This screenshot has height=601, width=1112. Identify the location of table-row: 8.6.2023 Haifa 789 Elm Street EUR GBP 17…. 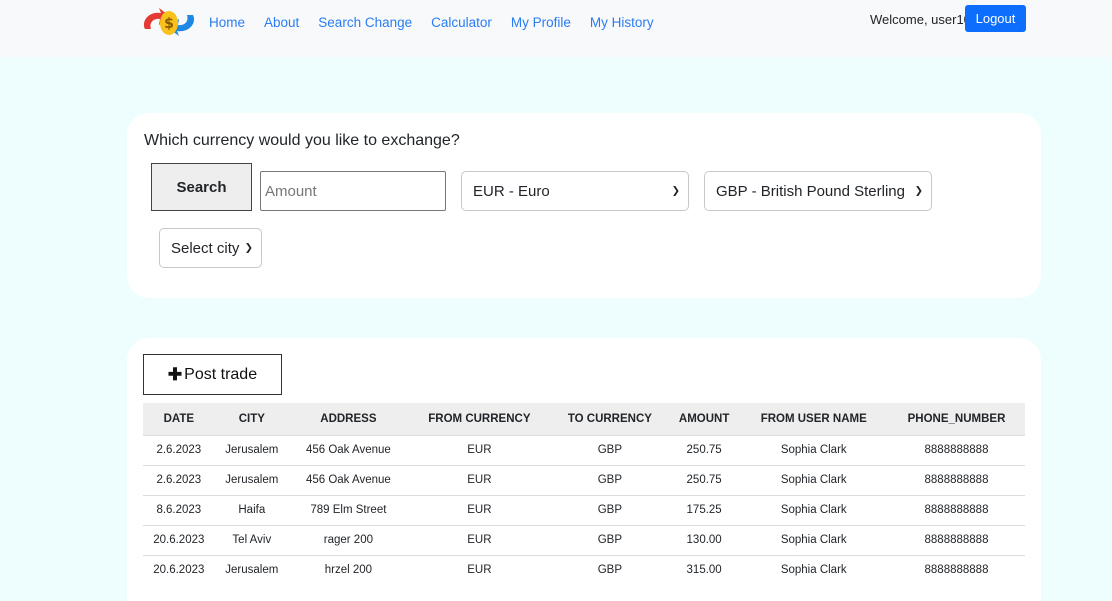
(584, 509).